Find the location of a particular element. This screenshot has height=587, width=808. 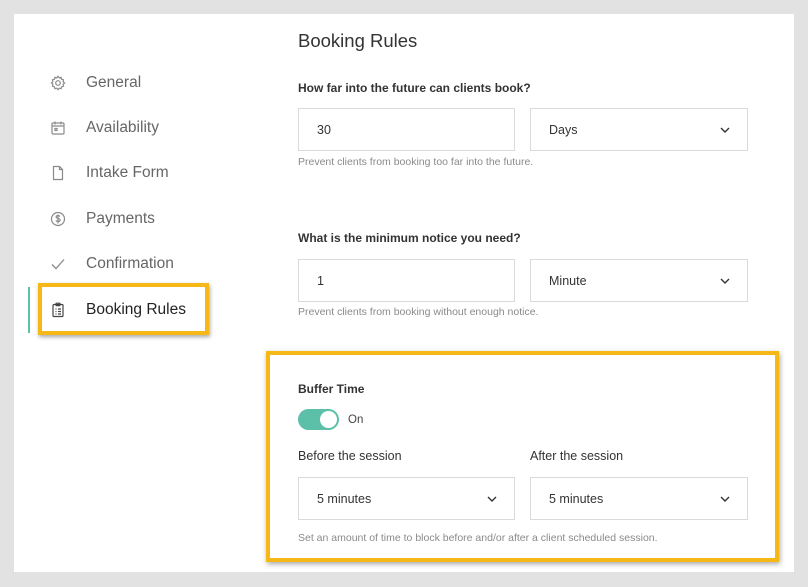

sidebar-item-availability: Availability is located at coordinates (103, 128).